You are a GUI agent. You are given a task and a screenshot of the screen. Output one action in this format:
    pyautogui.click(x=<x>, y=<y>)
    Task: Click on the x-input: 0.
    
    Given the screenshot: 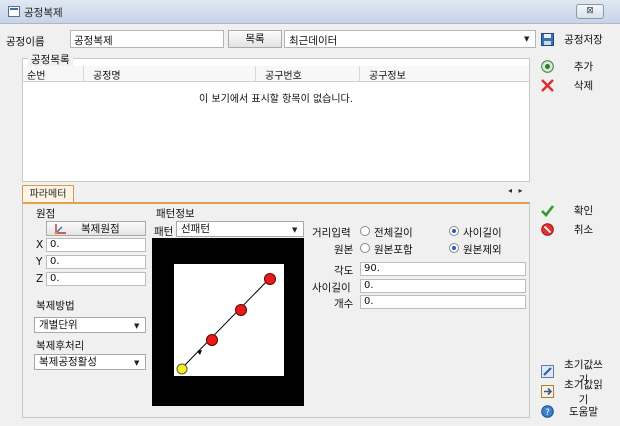 What is the action you would take?
    pyautogui.click(x=96, y=245)
    